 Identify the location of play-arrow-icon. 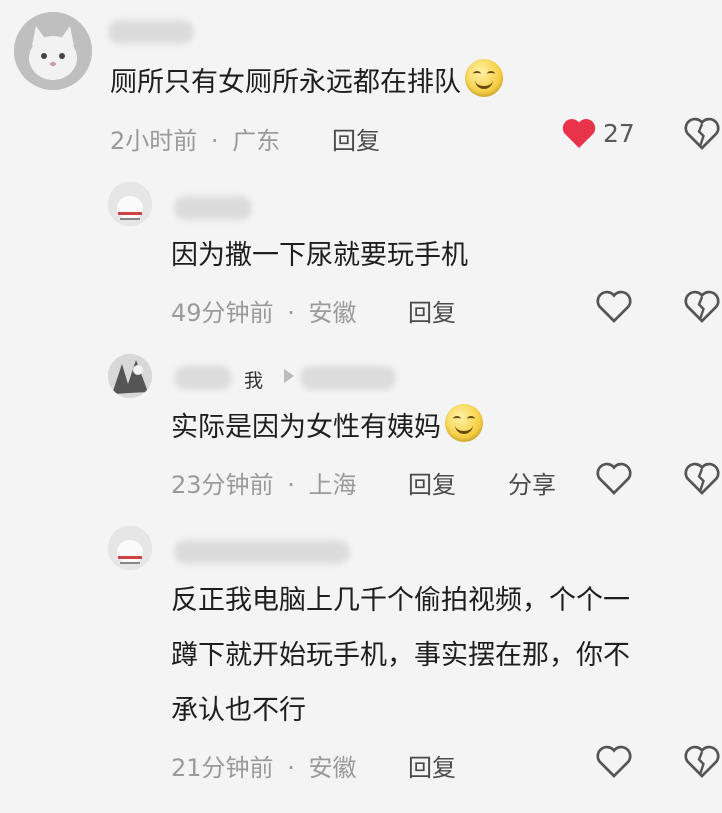
(289, 376).